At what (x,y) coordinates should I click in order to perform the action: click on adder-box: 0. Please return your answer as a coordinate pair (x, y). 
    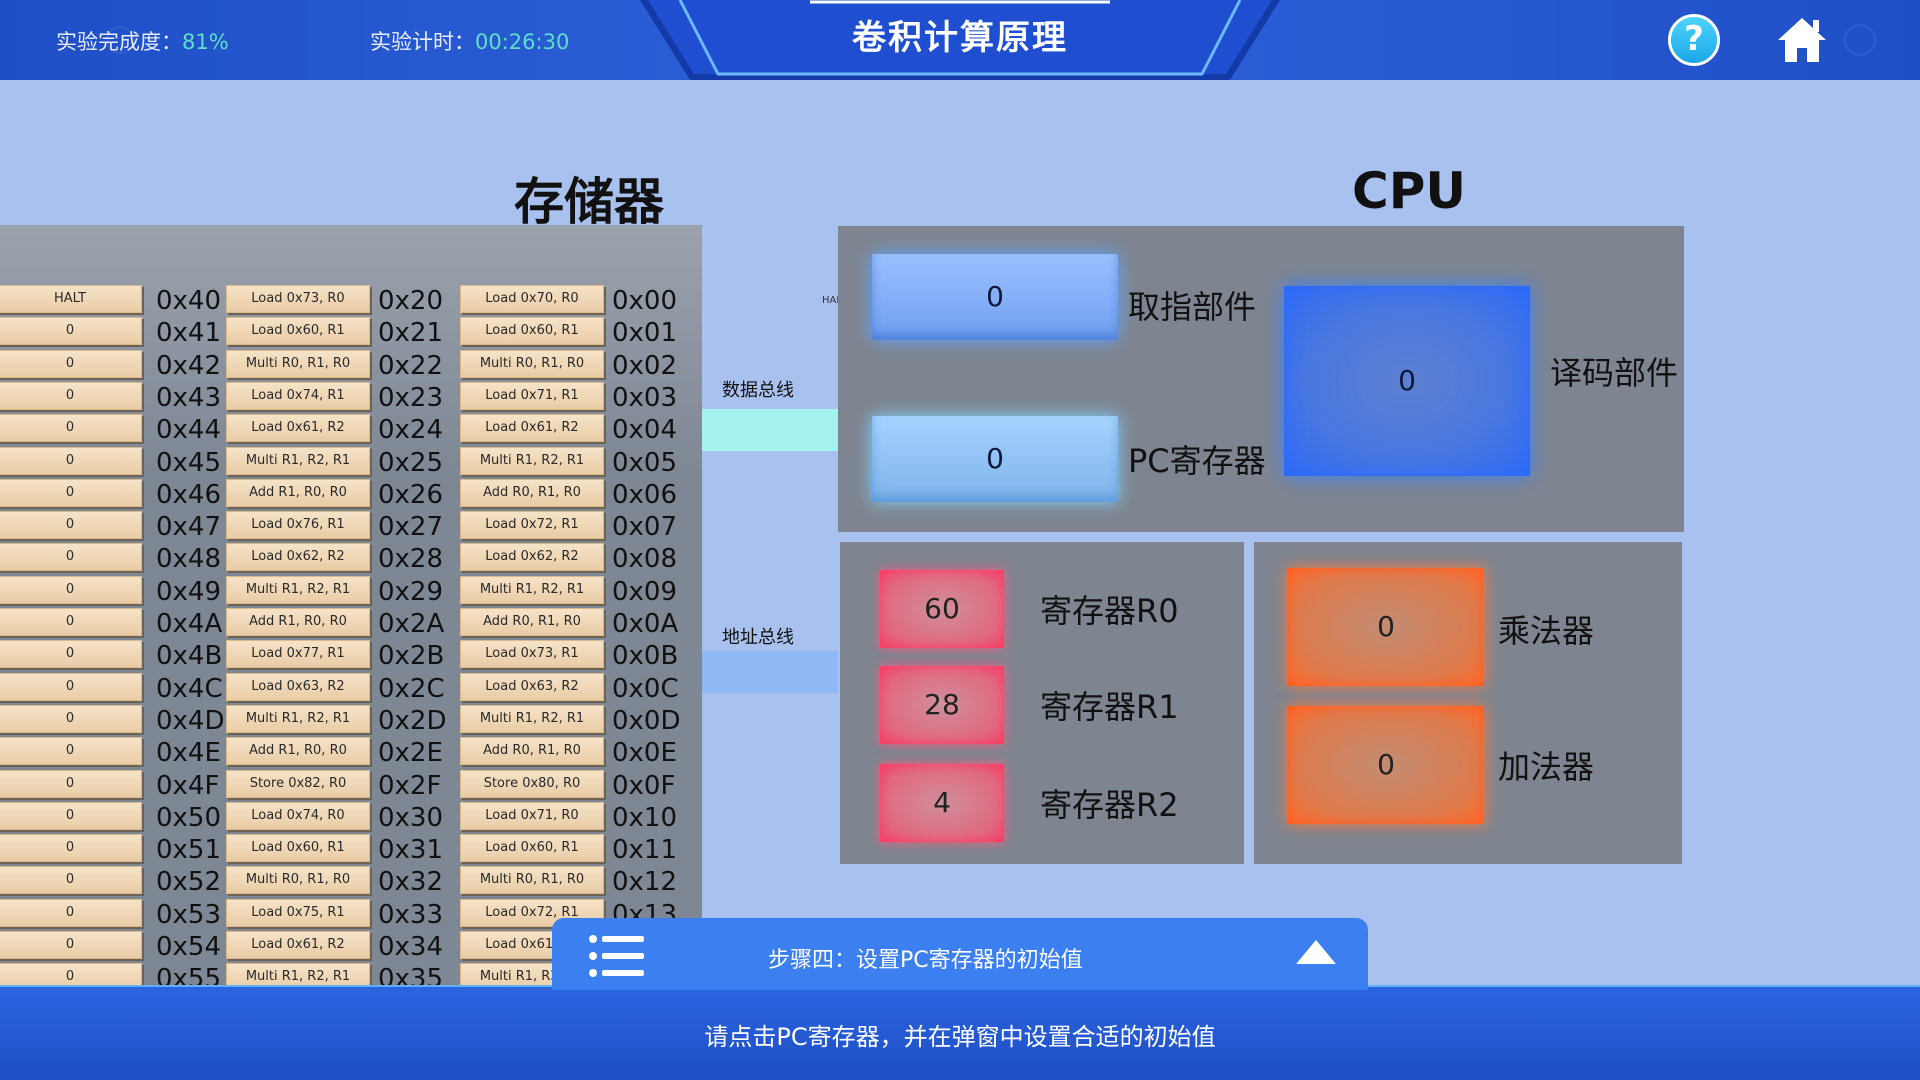
    Looking at the image, I should click on (1386, 765).